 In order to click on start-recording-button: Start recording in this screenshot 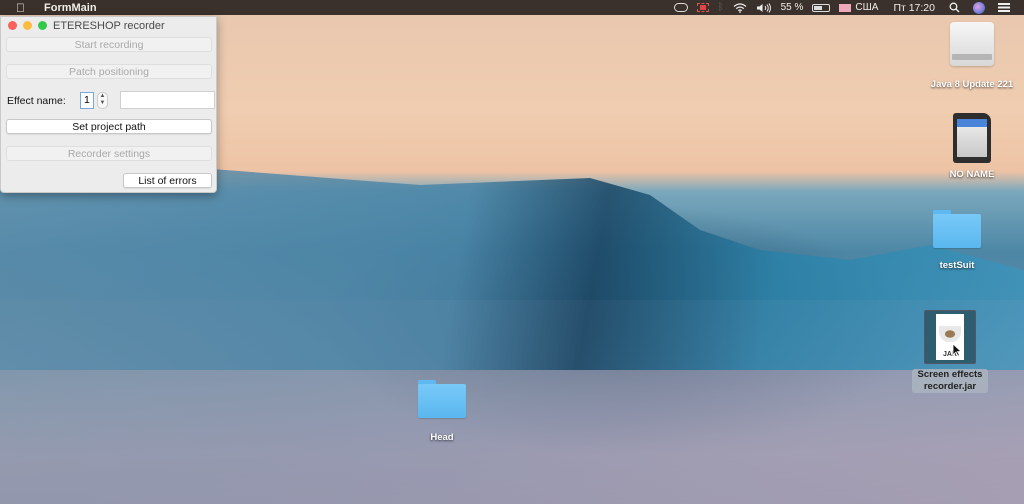, I will do `click(109, 44)`.